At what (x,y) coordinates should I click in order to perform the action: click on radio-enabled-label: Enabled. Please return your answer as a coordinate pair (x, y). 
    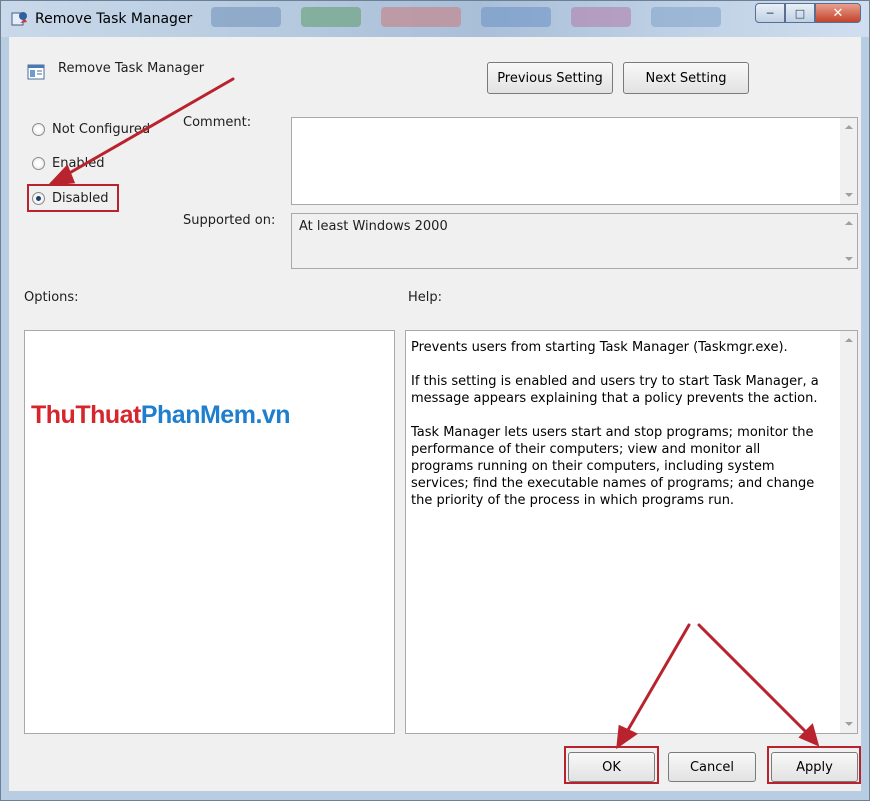
    Looking at the image, I should click on (78, 163).